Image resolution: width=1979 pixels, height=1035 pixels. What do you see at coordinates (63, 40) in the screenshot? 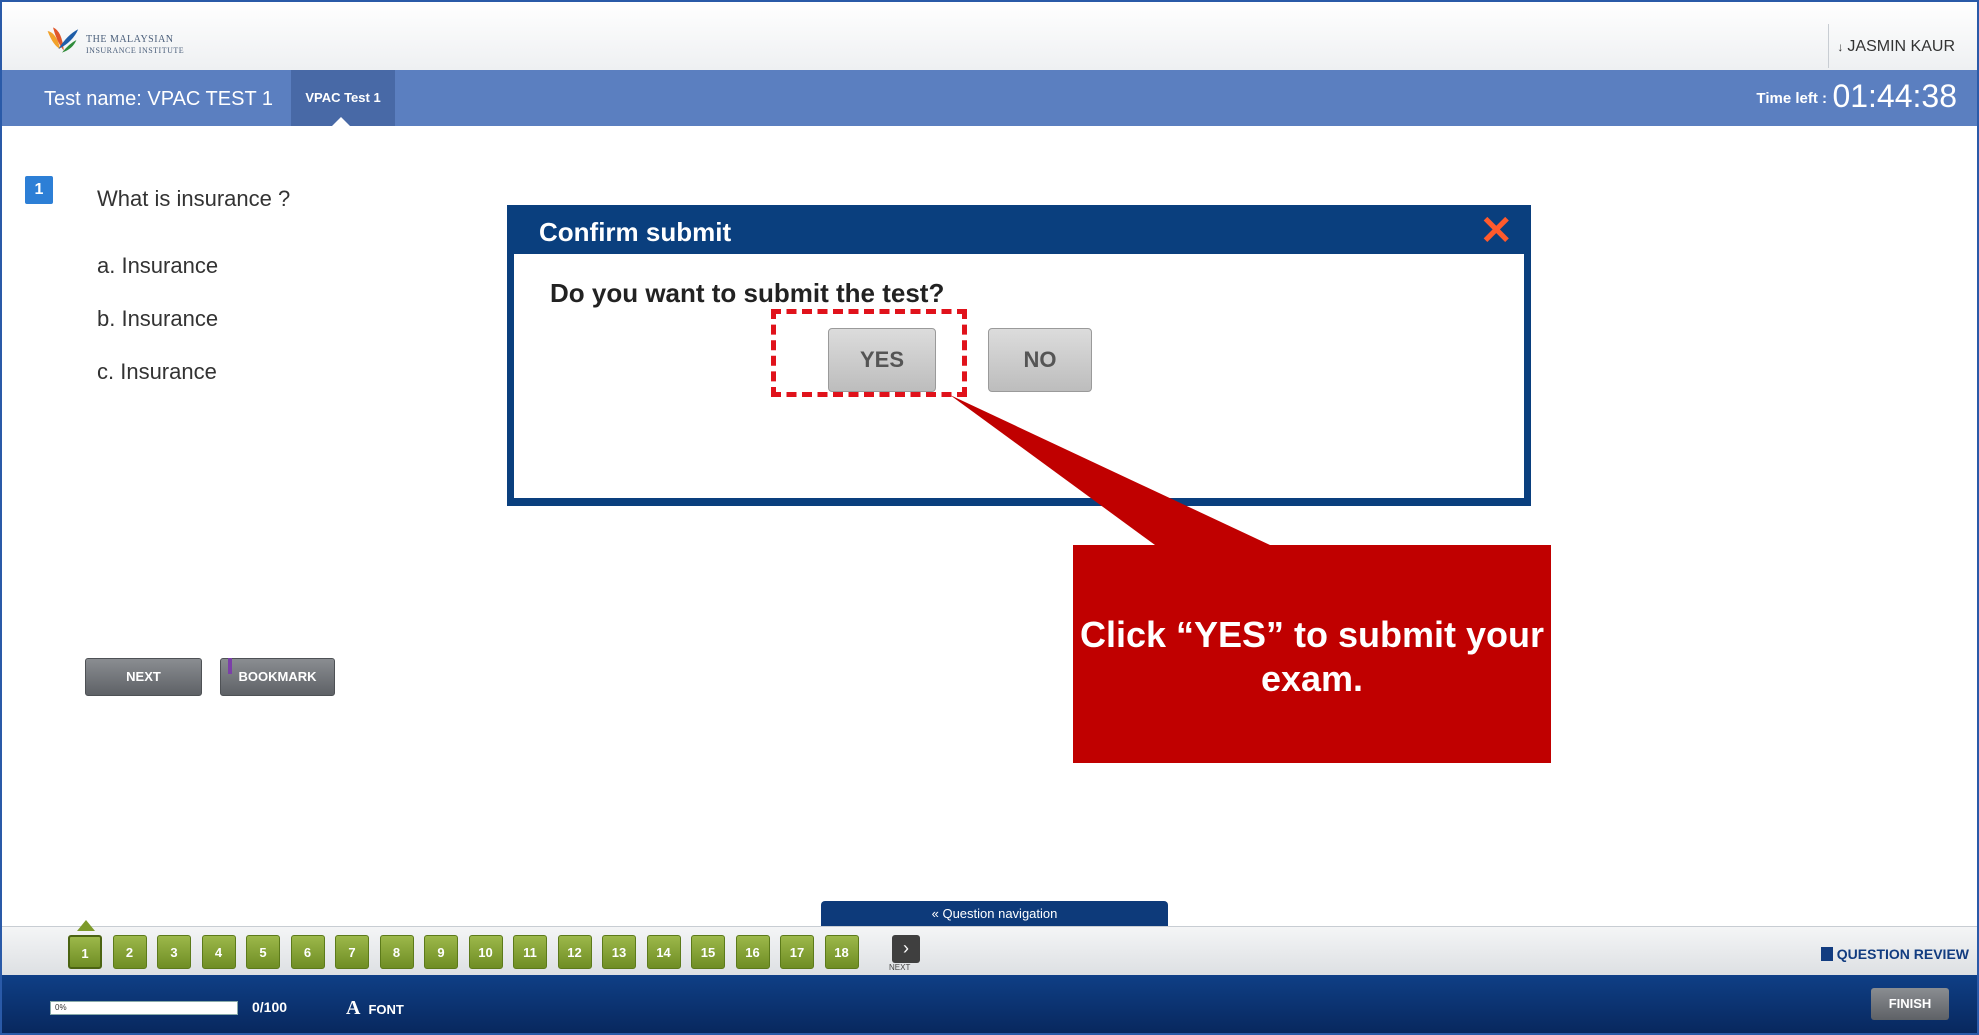
I see `institute-logo-icon` at bounding box center [63, 40].